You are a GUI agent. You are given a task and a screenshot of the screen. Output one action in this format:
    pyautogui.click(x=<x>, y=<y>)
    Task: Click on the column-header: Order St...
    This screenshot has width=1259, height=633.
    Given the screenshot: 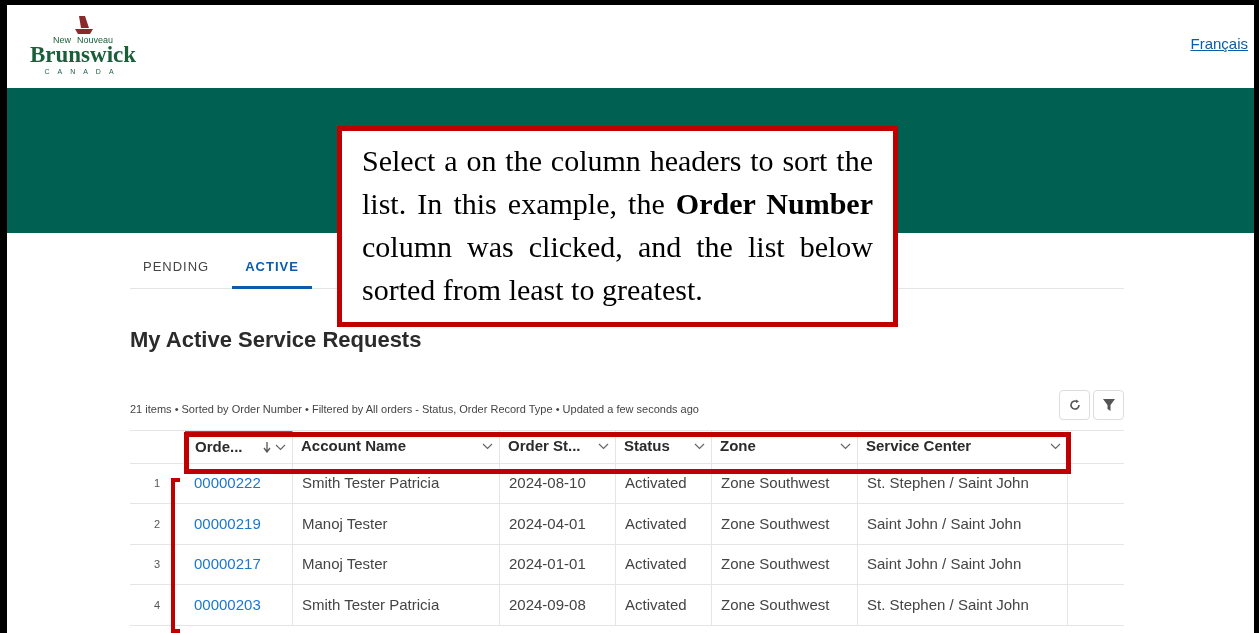 What is the action you would take?
    pyautogui.click(x=558, y=446)
    